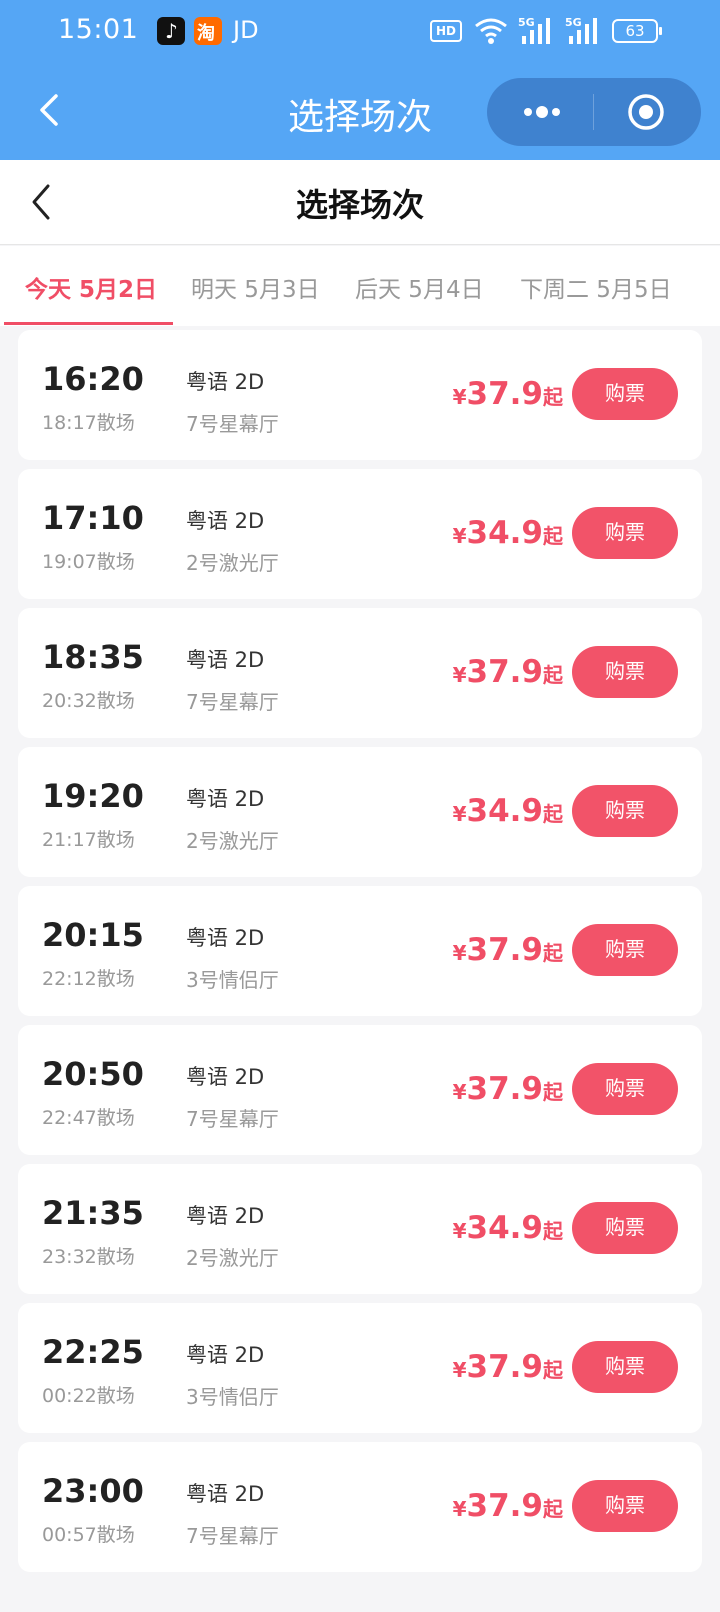  I want to click on start-time: 23:00, so click(93, 1491).